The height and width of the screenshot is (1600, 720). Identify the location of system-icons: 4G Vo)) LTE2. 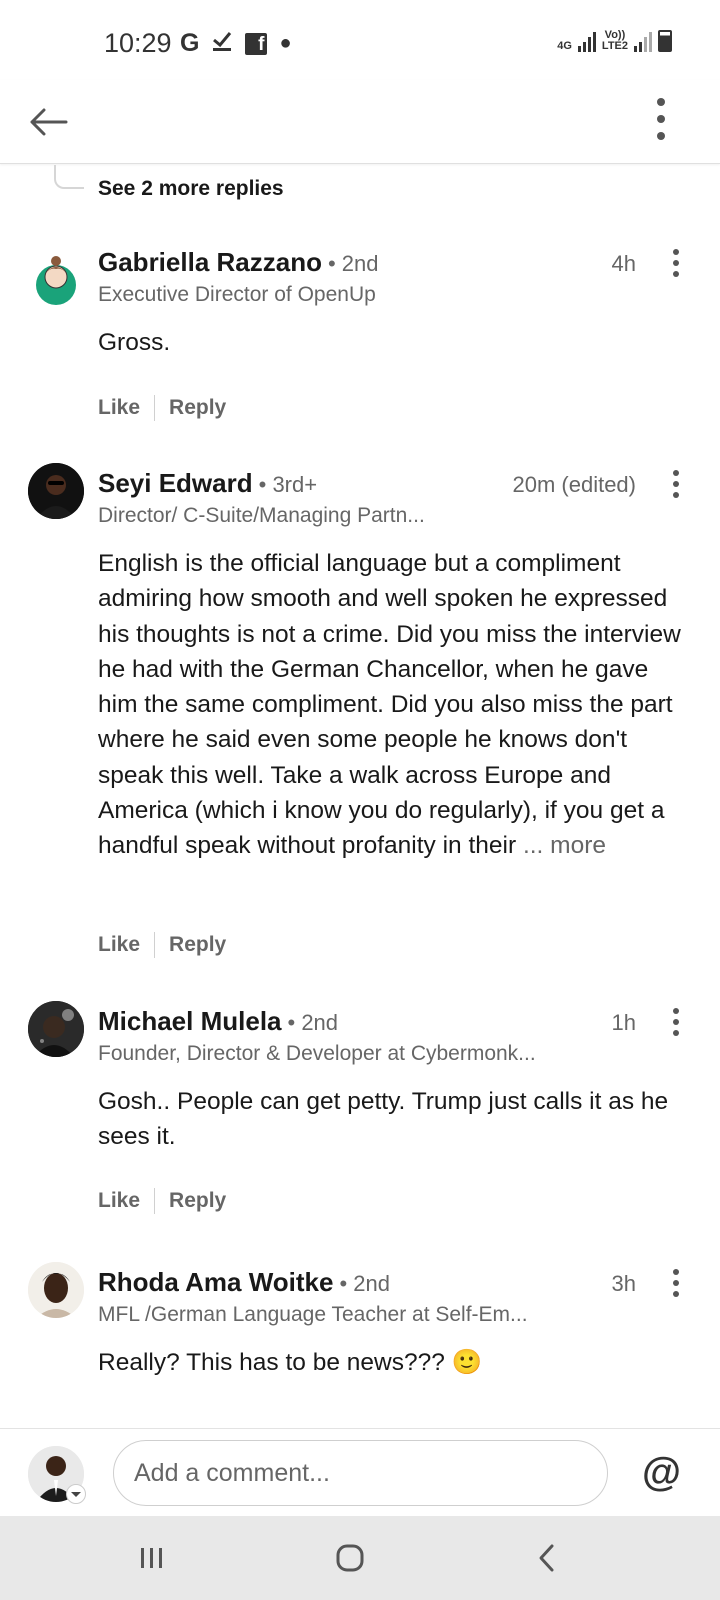
(614, 41).